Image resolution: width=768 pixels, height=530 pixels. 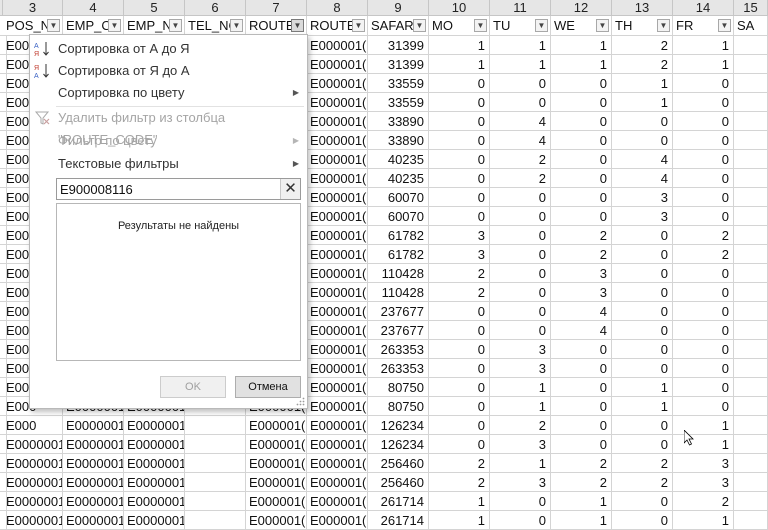 What do you see at coordinates (300, 401) in the screenshot?
I see `resize-grip-icon` at bounding box center [300, 401].